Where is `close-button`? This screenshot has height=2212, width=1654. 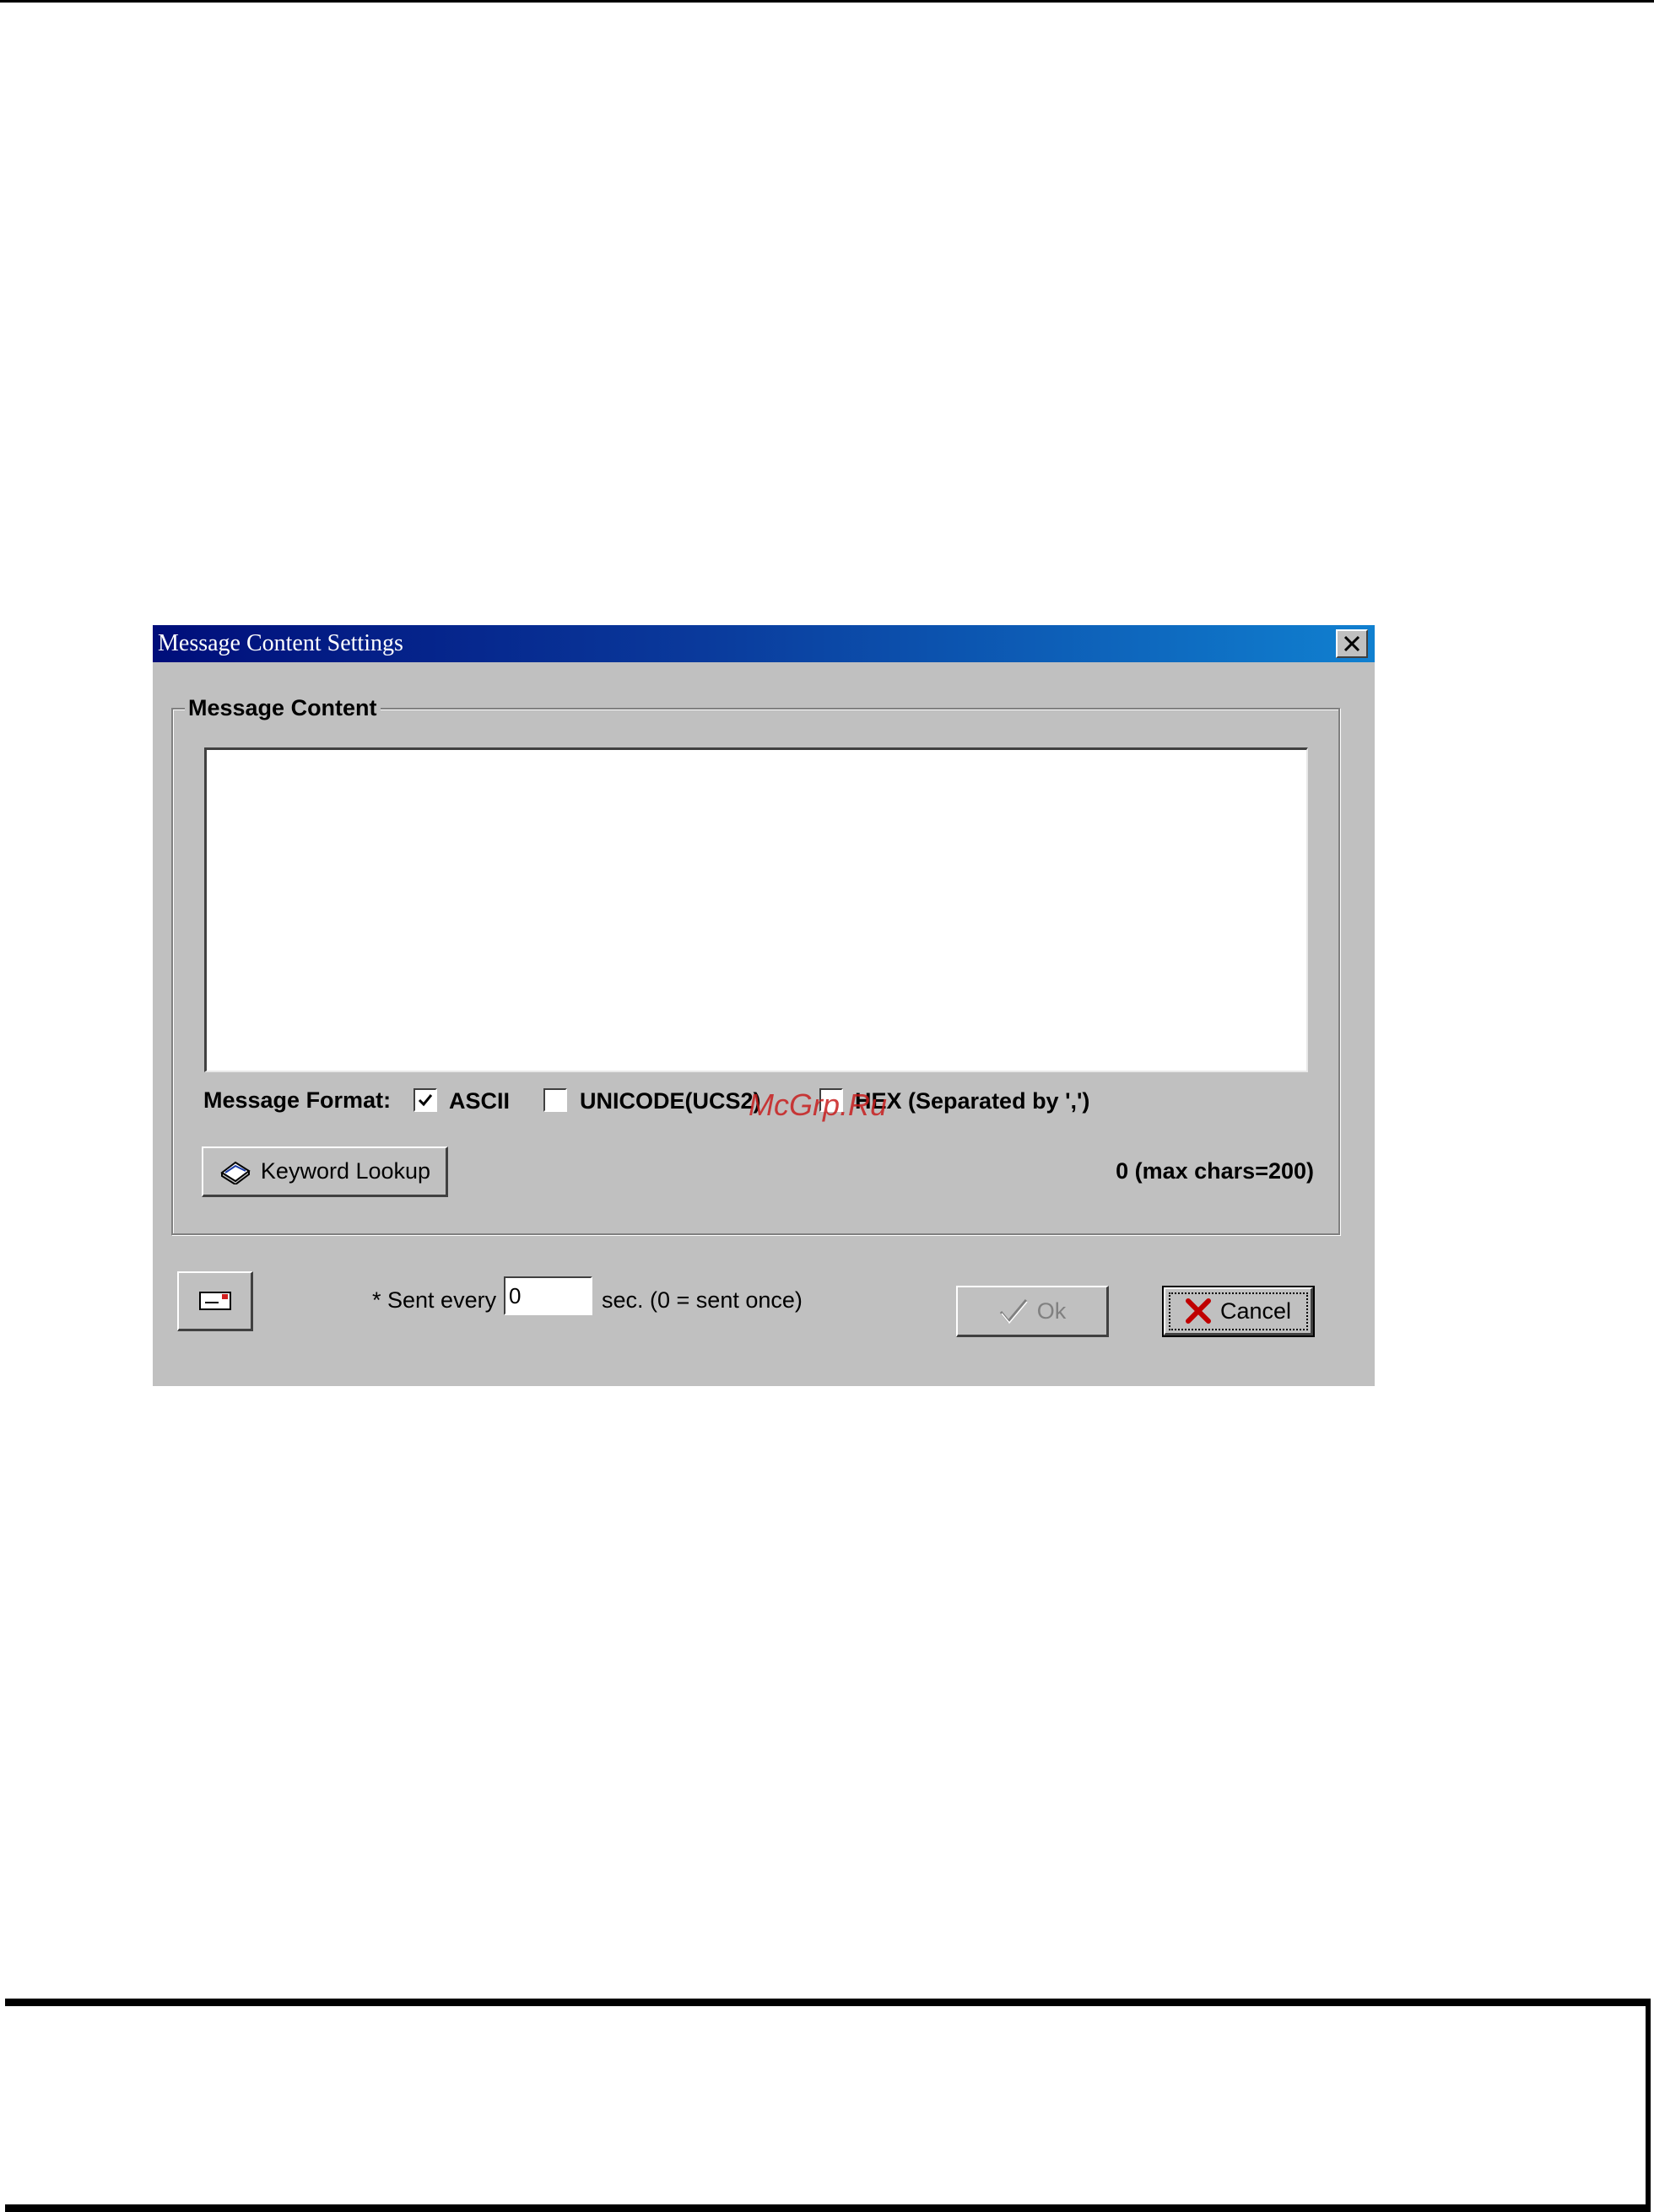
close-button is located at coordinates (1352, 643).